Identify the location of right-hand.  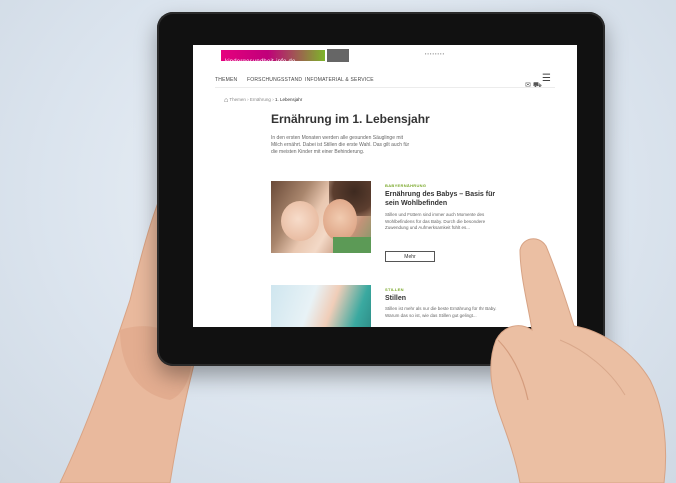
(578, 360).